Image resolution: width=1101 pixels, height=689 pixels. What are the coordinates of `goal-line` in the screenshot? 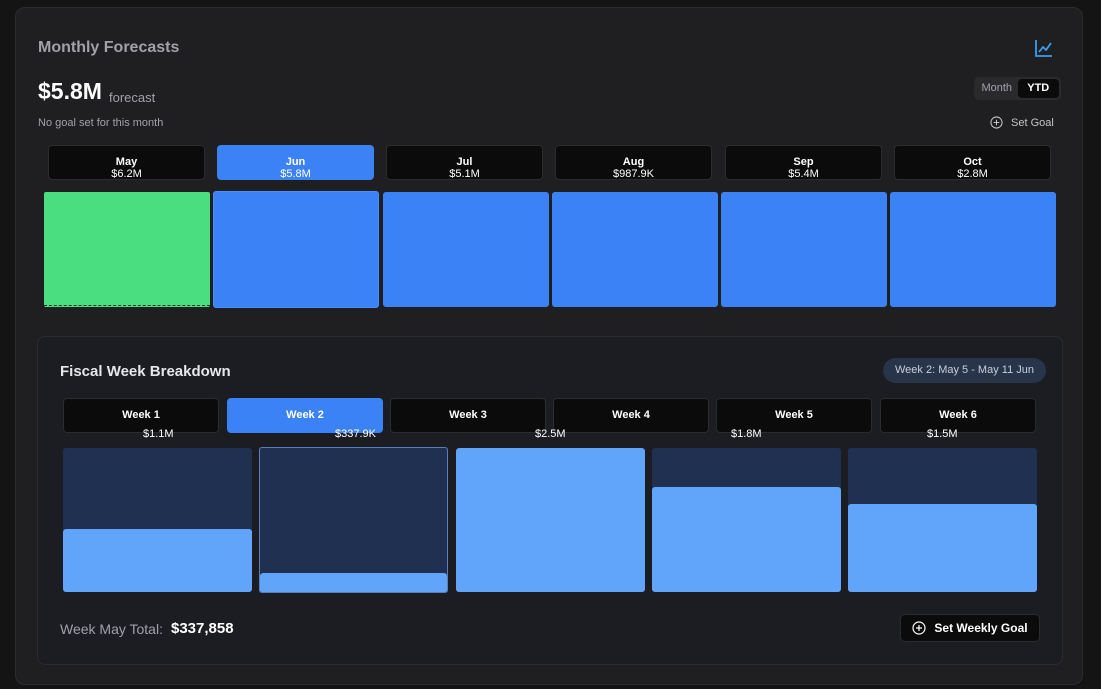 It's located at (127, 305).